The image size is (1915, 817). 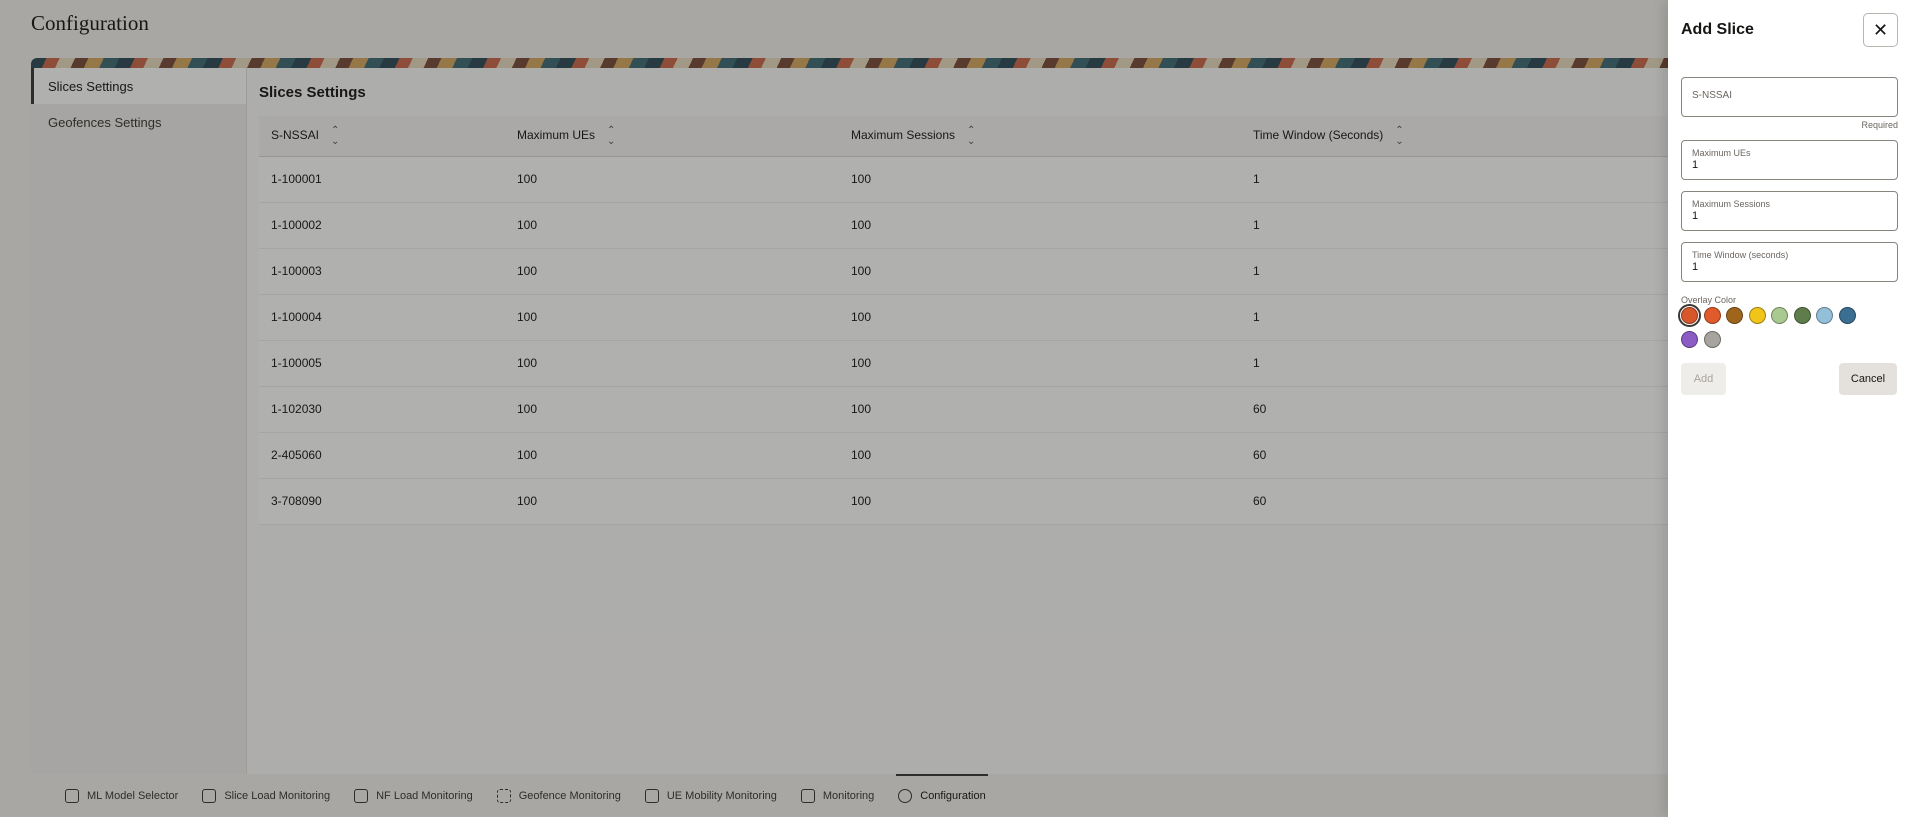 What do you see at coordinates (1868, 379) in the screenshot?
I see `cancel-button: Cancel` at bounding box center [1868, 379].